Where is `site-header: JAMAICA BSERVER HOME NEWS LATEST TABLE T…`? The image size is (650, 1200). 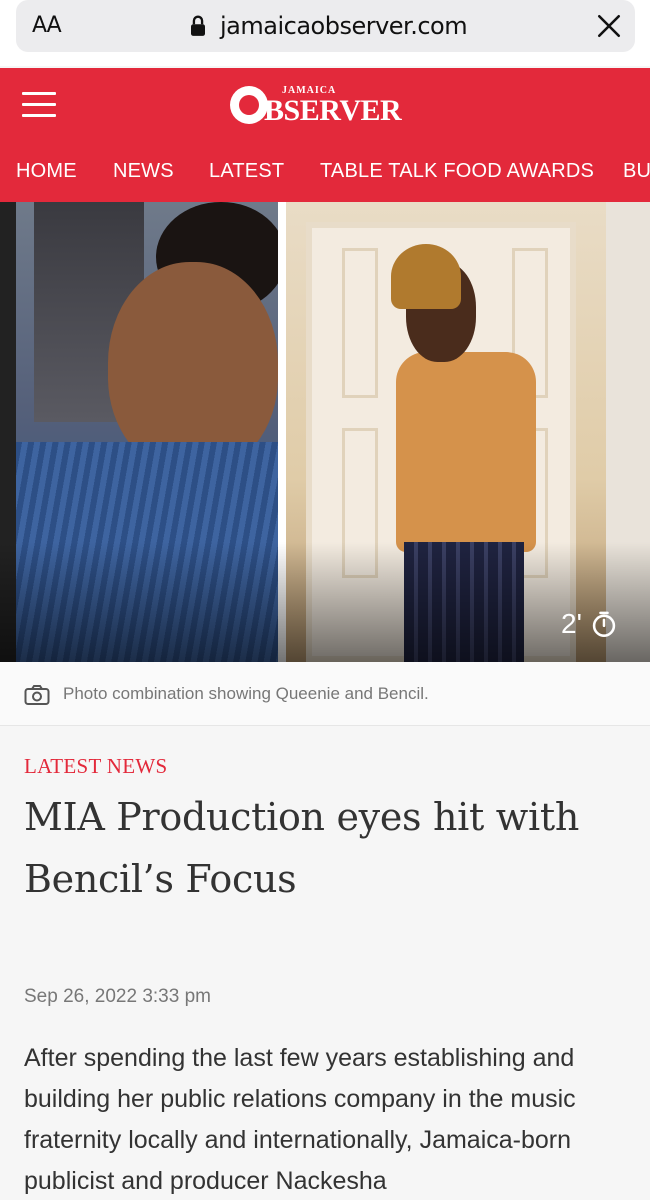 site-header: JAMAICA BSERVER HOME NEWS LATEST TABLE T… is located at coordinates (325, 135).